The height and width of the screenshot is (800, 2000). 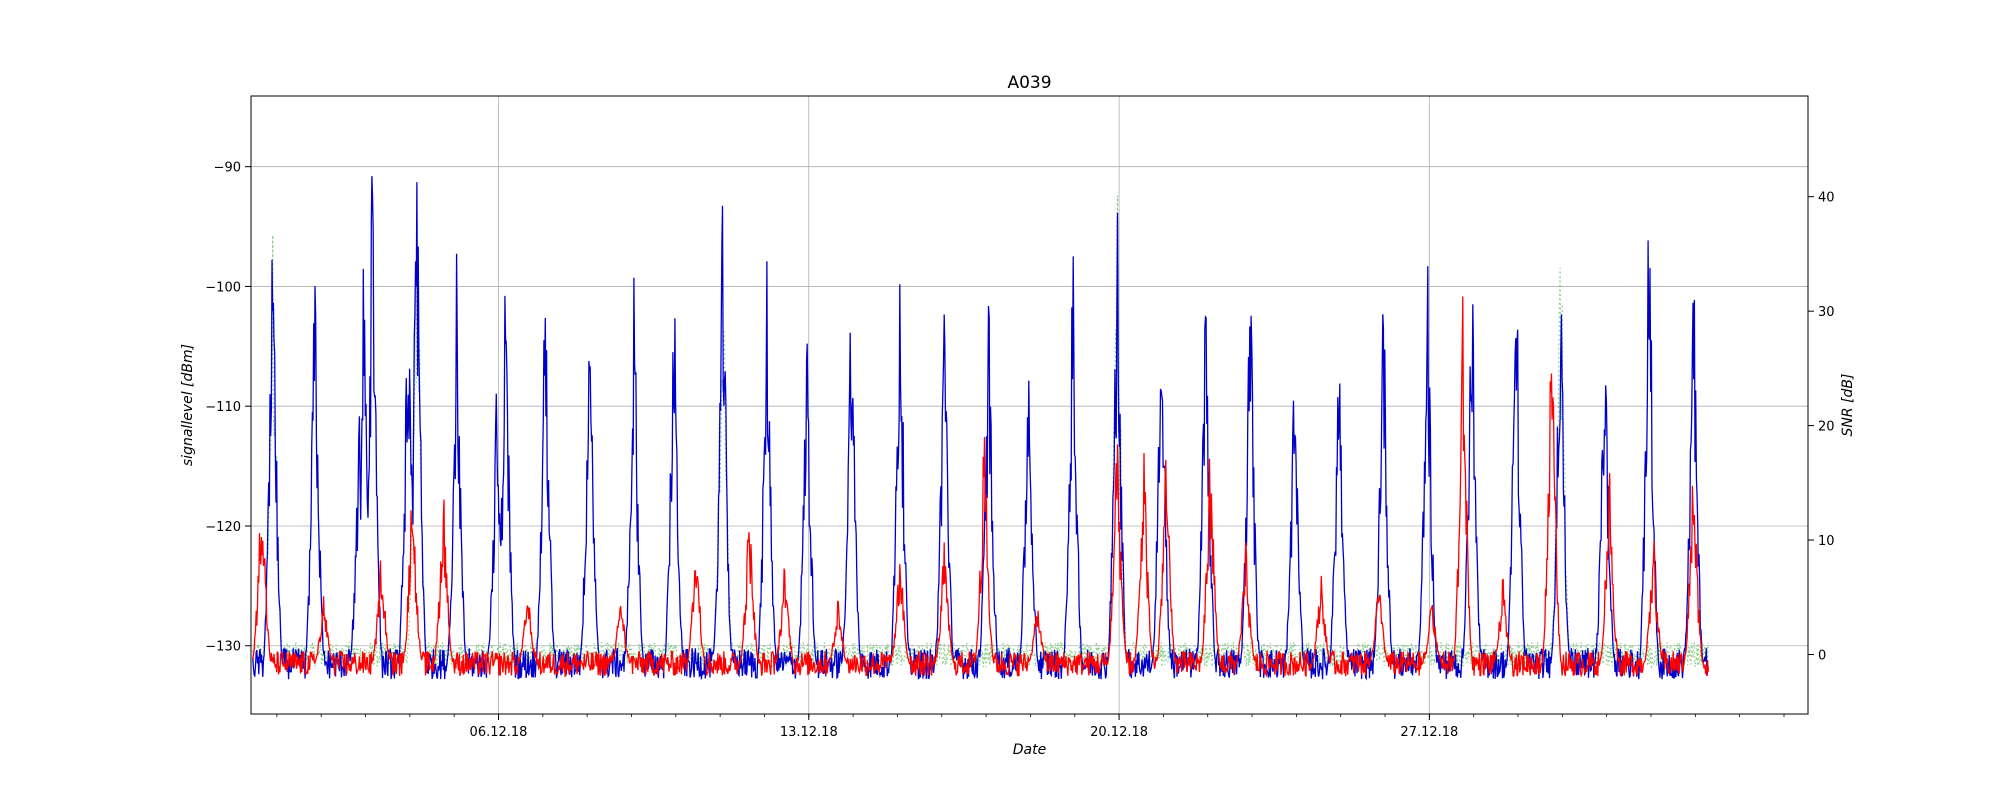 I want to click on y2-axis-label: SNR [dB], so click(x=1848, y=405).